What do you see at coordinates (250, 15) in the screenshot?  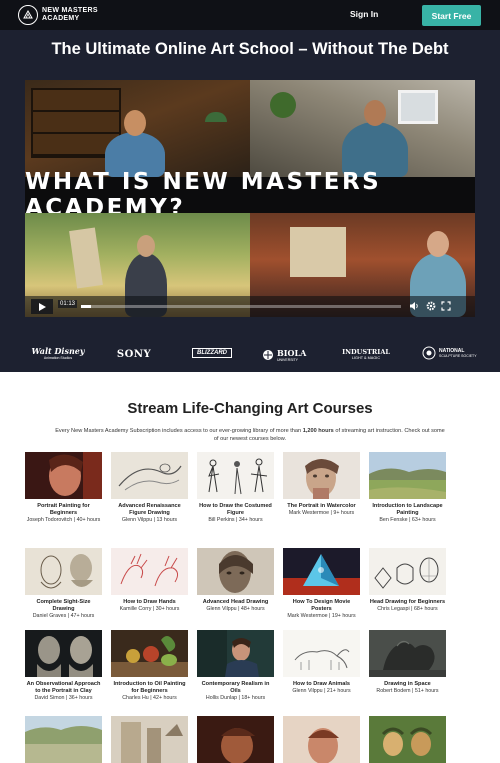 I see `top-nav: NEW MASTERS ACADEMY Sign In Start Free` at bounding box center [250, 15].